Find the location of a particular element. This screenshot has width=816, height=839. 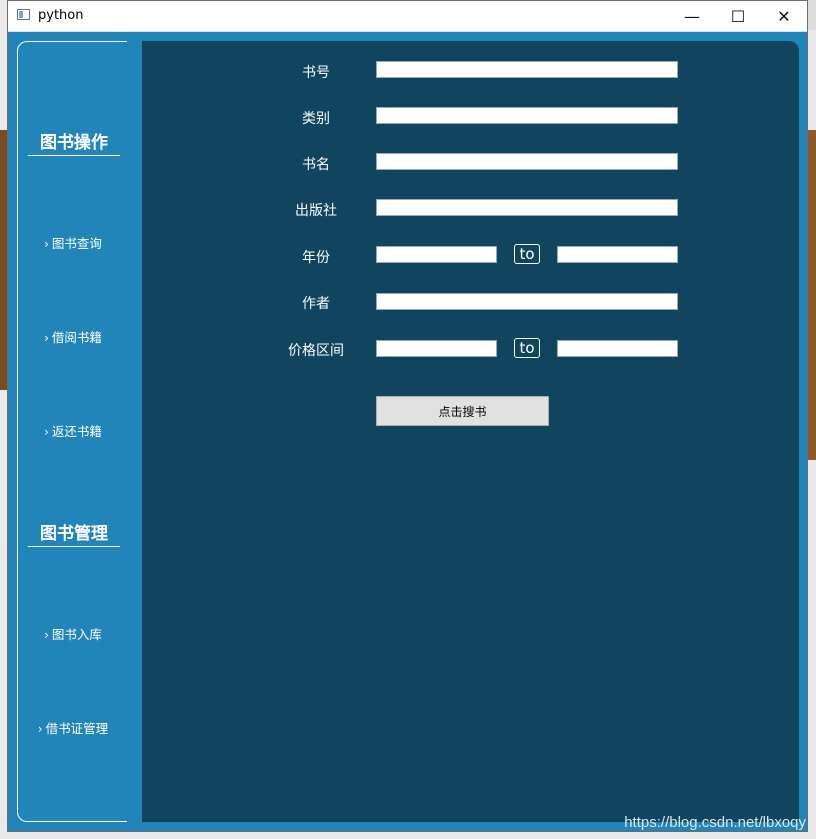

sidebar-item-return-books: › 返还书籍 is located at coordinates (73, 430).